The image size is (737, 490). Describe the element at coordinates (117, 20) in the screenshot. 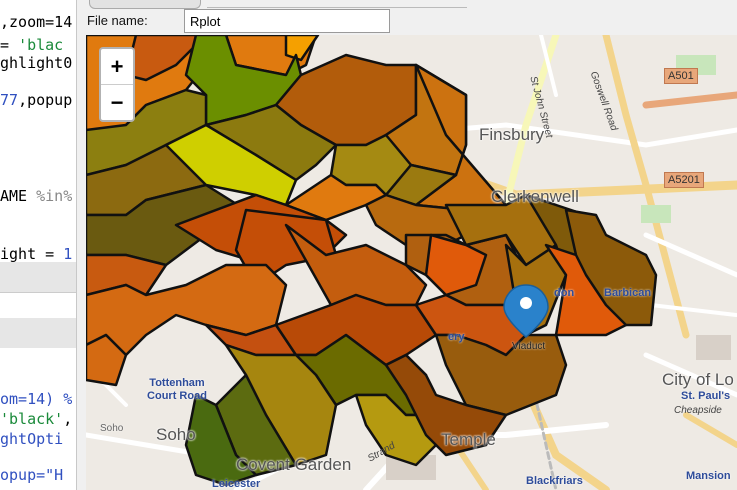

I see `filename-label: File name:` at that location.